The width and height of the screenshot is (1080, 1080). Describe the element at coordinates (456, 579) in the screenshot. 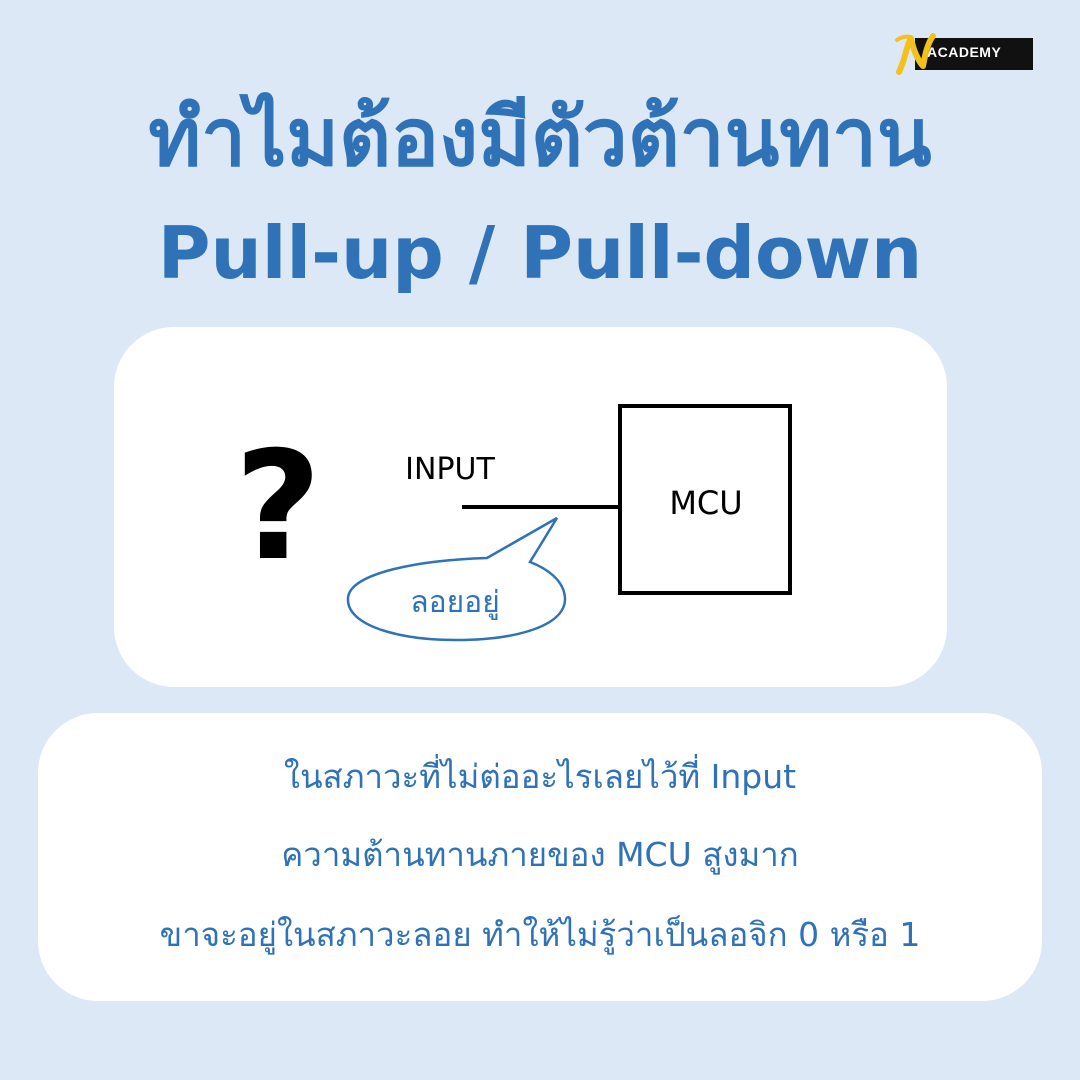

I see `speech-bubble` at that location.